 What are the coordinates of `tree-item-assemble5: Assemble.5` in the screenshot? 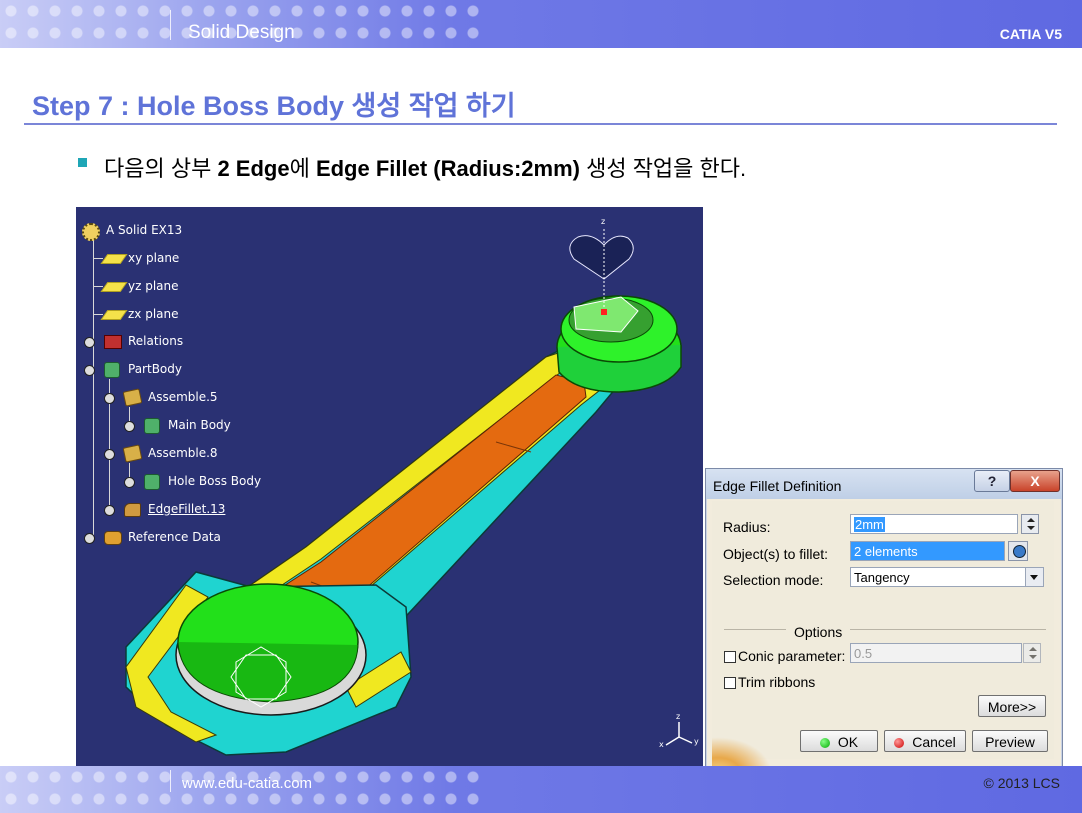 It's located at (170, 397).